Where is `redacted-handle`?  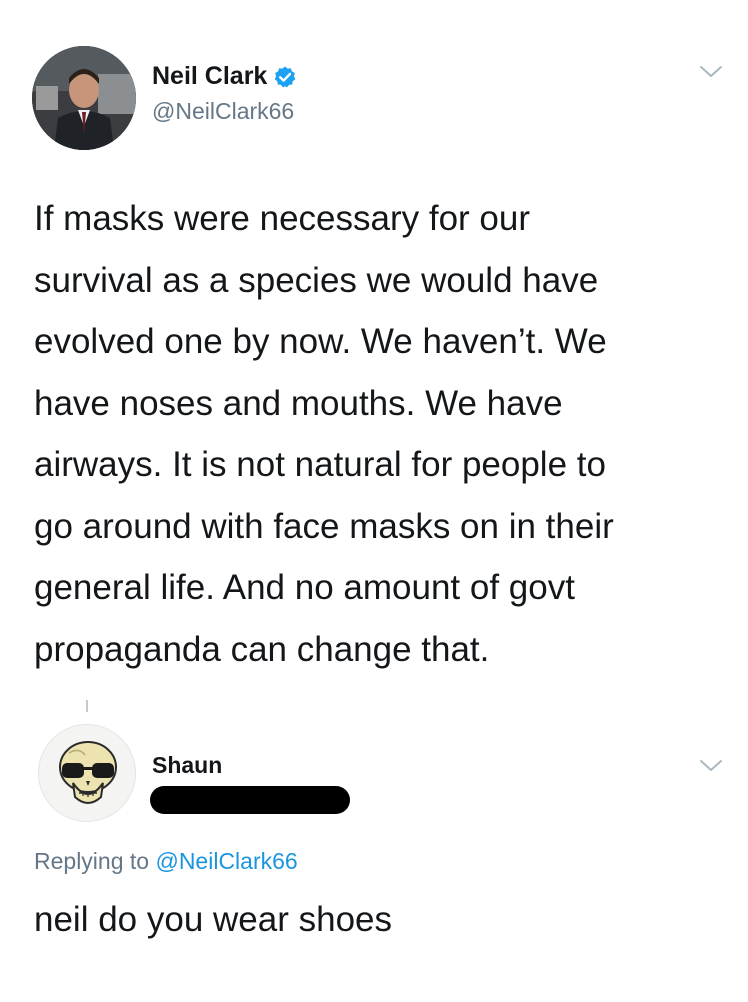
redacted-handle is located at coordinates (250, 800).